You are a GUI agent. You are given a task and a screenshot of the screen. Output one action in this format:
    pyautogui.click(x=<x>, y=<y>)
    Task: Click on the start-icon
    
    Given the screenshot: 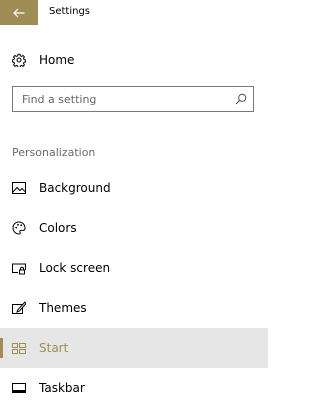 What is the action you would take?
    pyautogui.click(x=19, y=348)
    